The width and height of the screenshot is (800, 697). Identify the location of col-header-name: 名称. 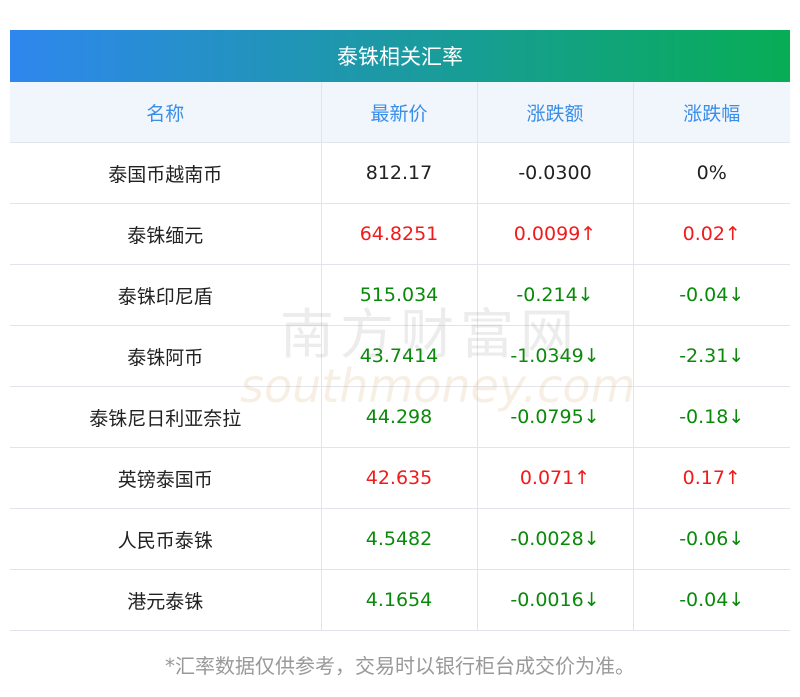
(165, 112).